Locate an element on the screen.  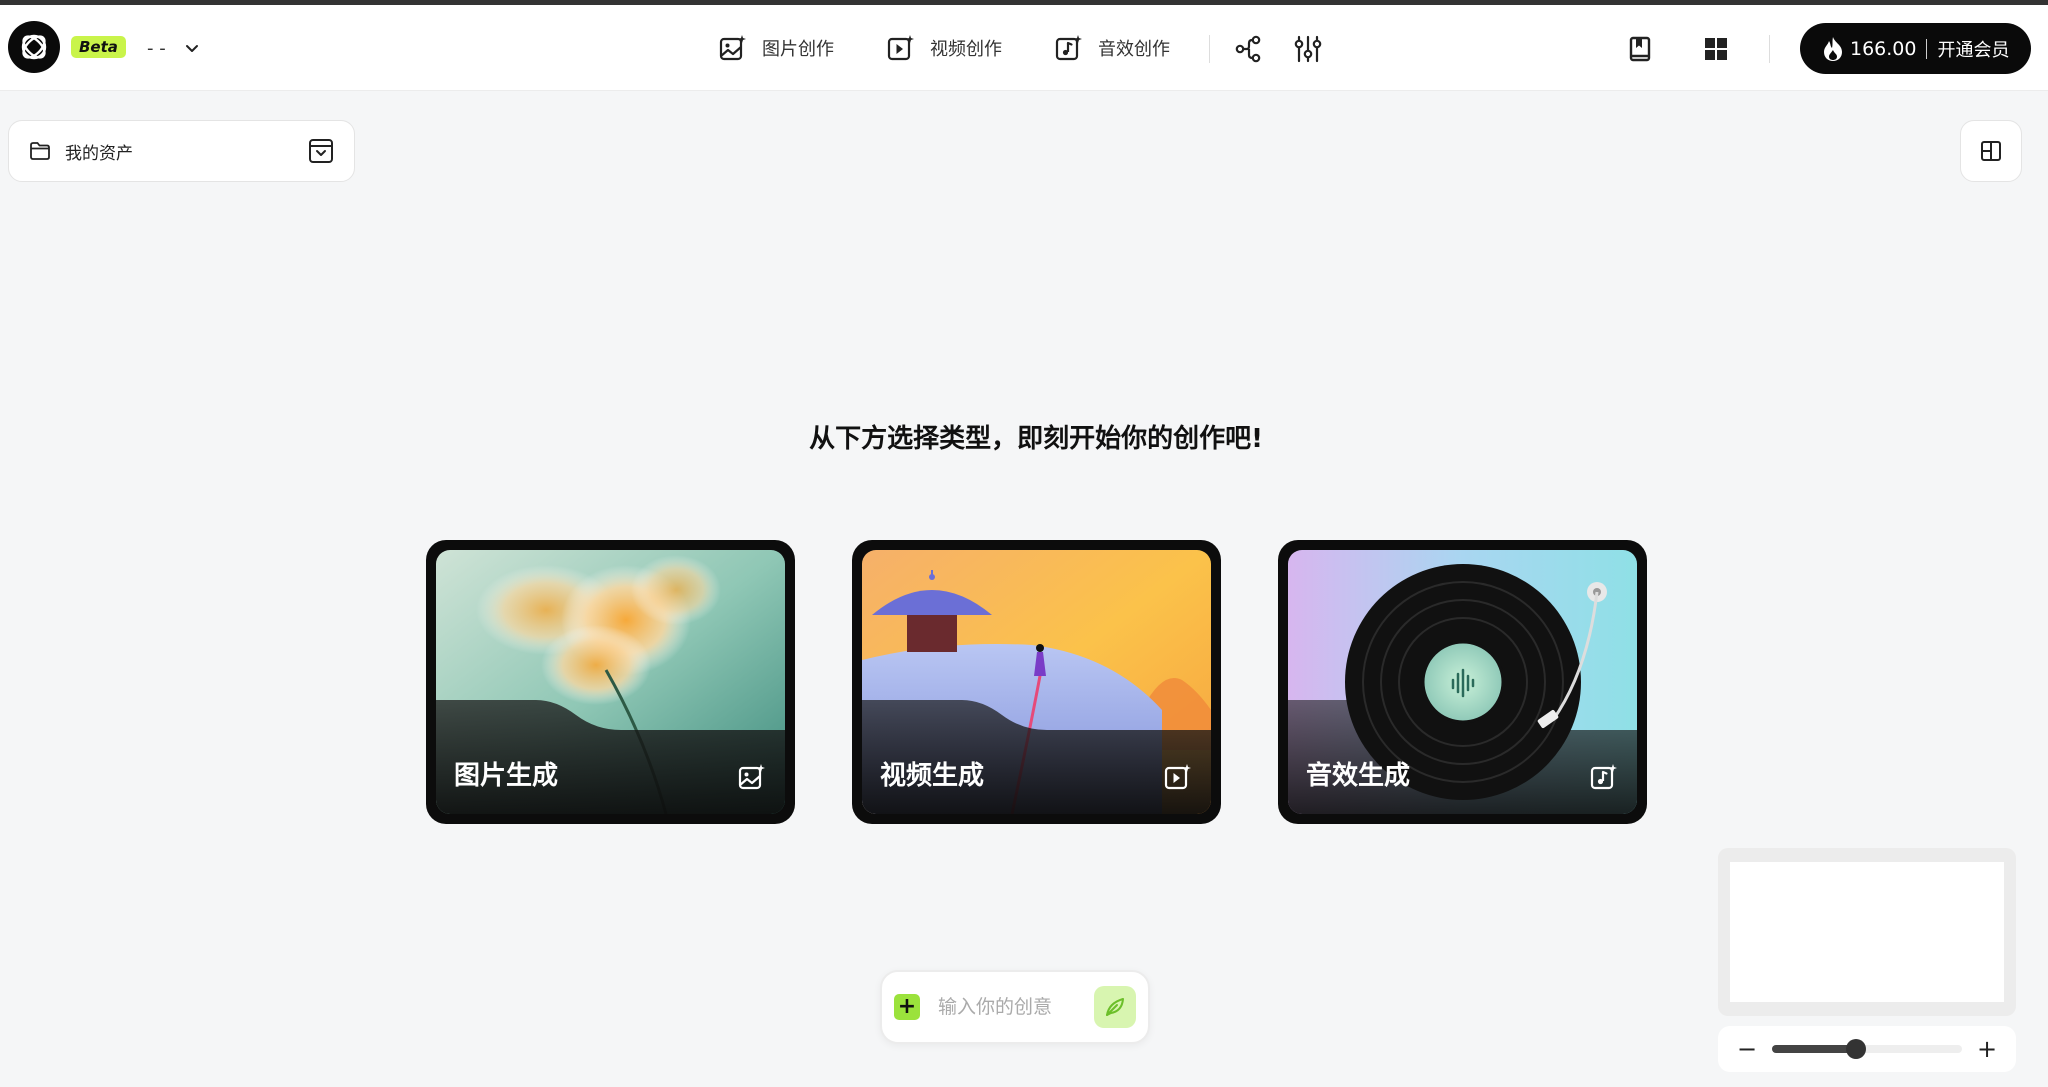
image-generation-card: 图片生成 is located at coordinates (610, 682).